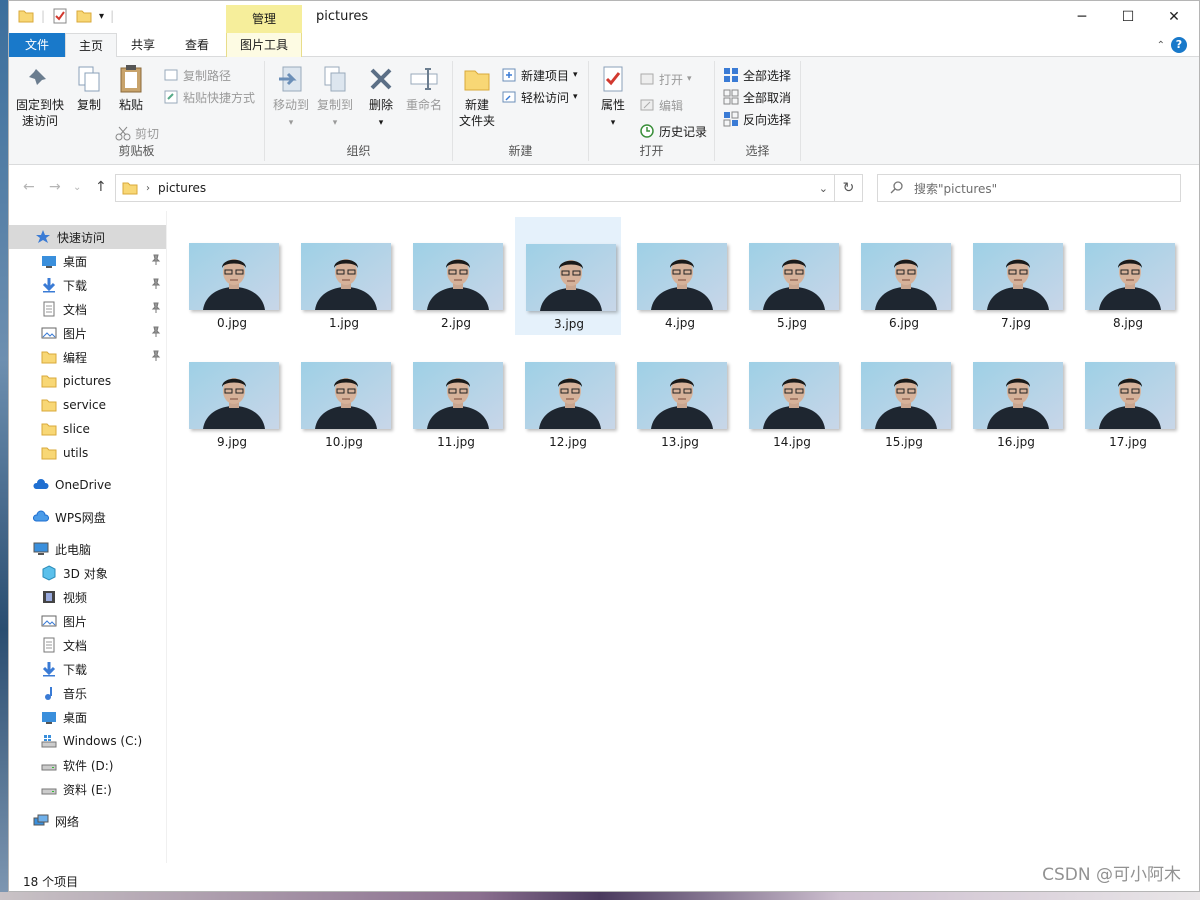 The height and width of the screenshot is (900, 1200). Describe the element at coordinates (904, 276) in the screenshot. I see `file-tile: 6.jpg` at that location.